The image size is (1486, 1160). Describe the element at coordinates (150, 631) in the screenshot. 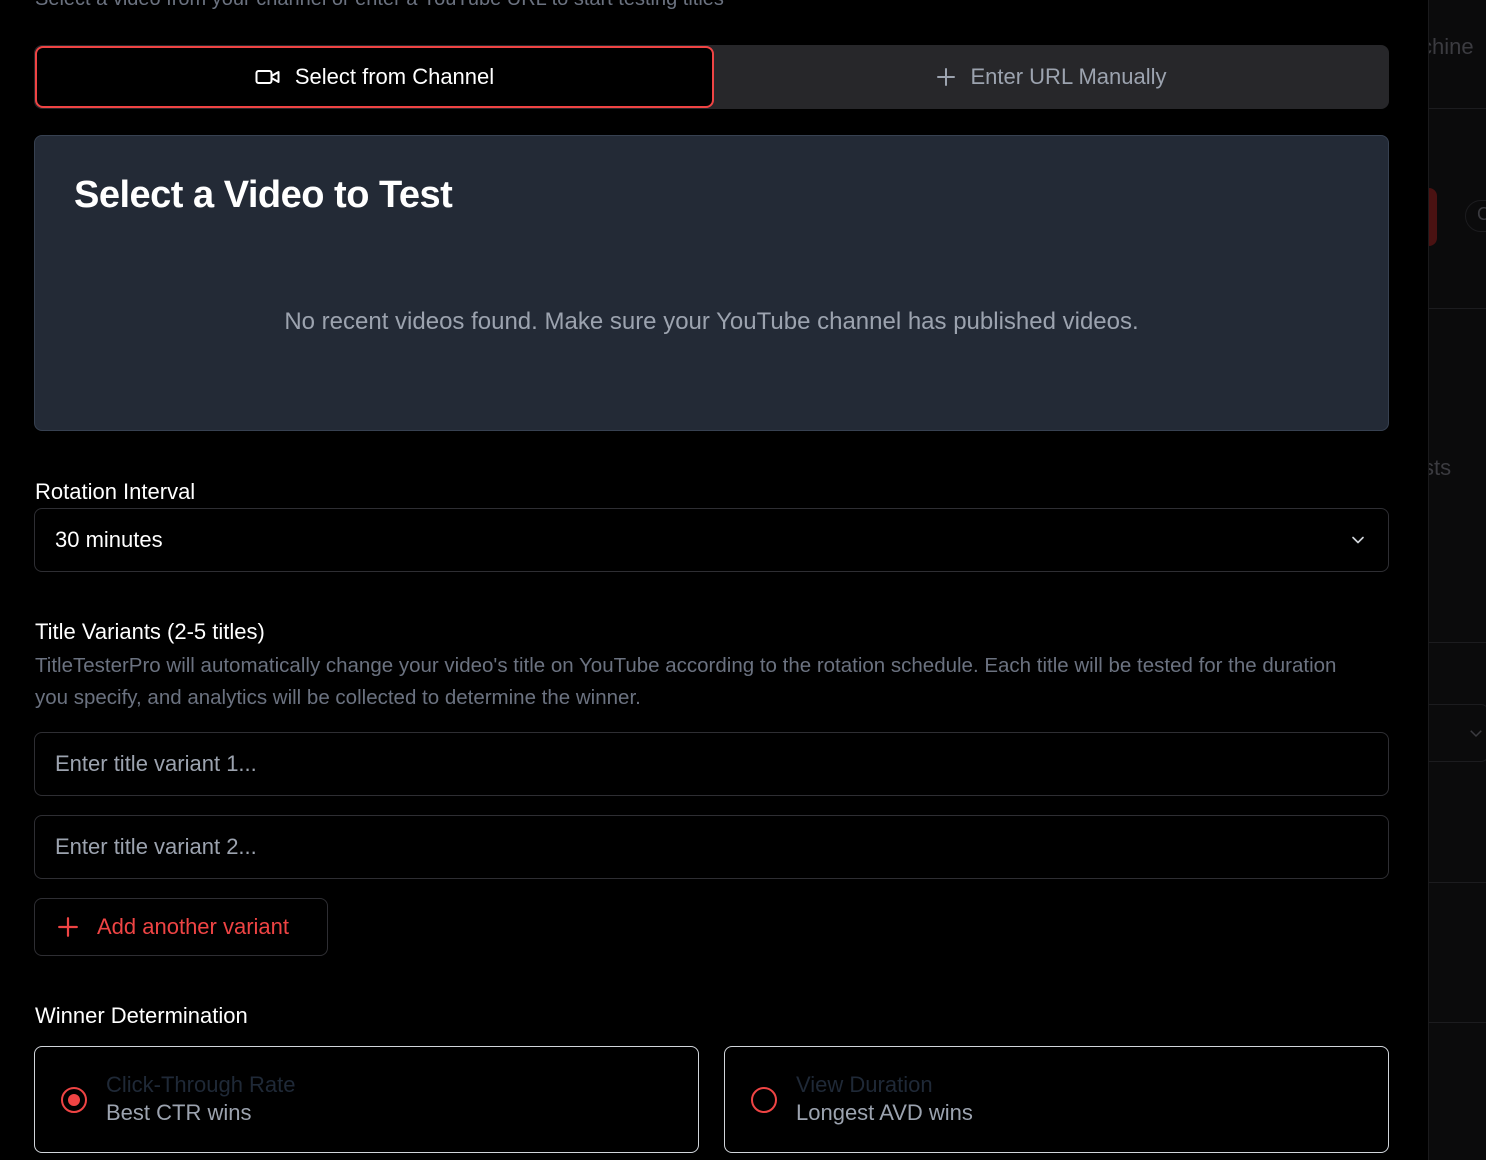

I see `title-variants-label: Title Variants (2-5 titles)` at that location.